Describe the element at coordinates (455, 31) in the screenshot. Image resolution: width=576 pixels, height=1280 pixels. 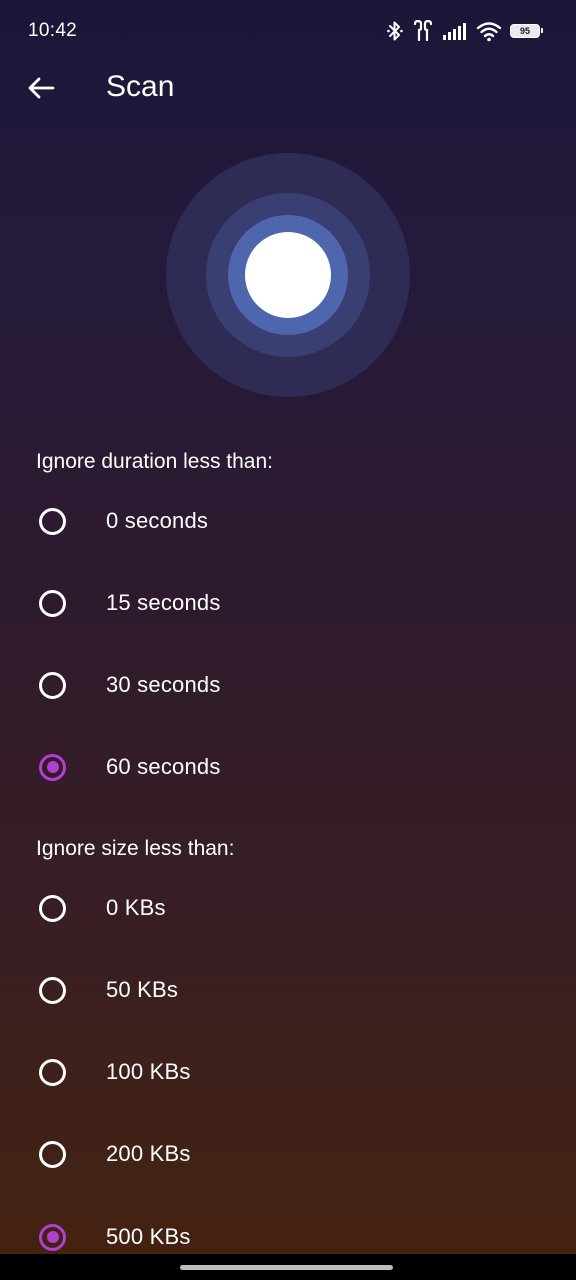
I see `signal-icon` at that location.